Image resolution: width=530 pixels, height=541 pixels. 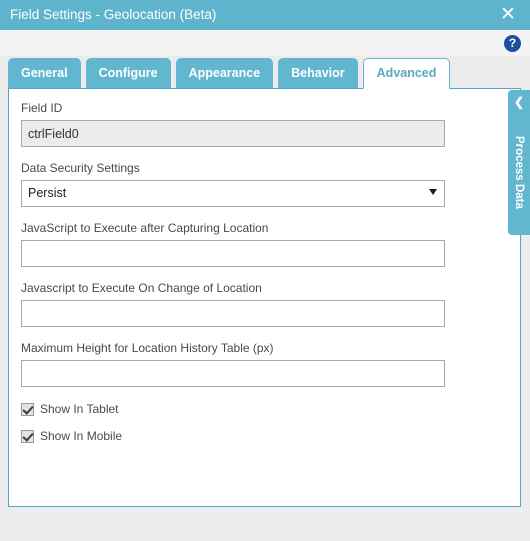 I want to click on help-icon: ?, so click(x=512, y=43).